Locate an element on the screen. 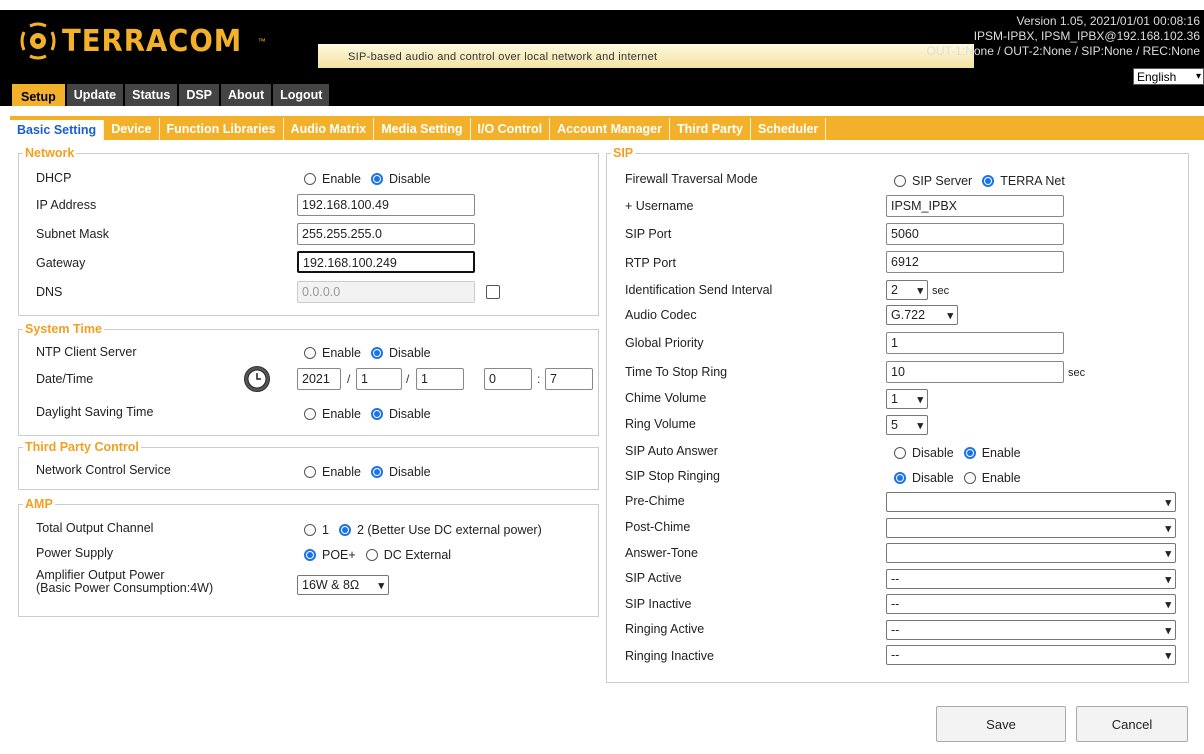 The image size is (1204, 754). dst-enable-radio is located at coordinates (310, 414).